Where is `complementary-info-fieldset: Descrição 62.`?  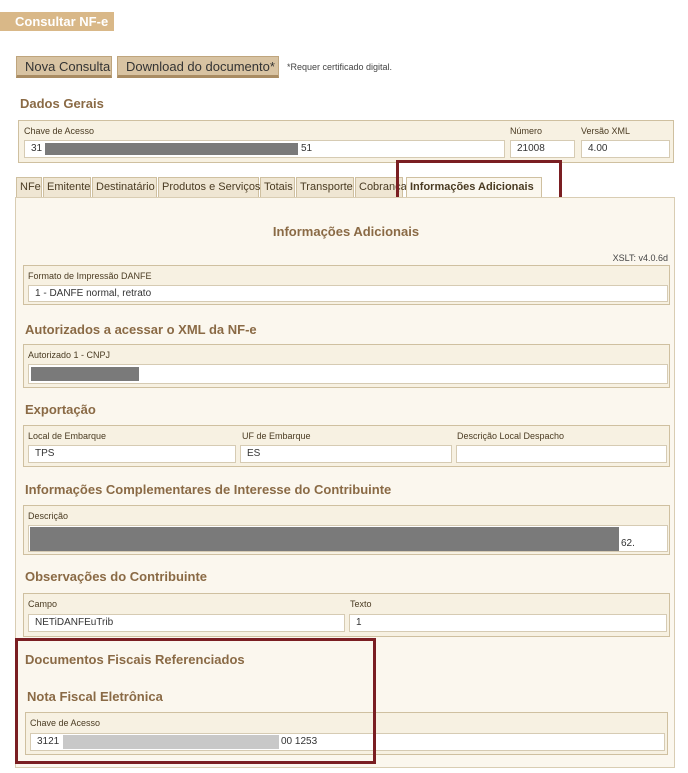
complementary-info-fieldset: Descrição 62. is located at coordinates (346, 530).